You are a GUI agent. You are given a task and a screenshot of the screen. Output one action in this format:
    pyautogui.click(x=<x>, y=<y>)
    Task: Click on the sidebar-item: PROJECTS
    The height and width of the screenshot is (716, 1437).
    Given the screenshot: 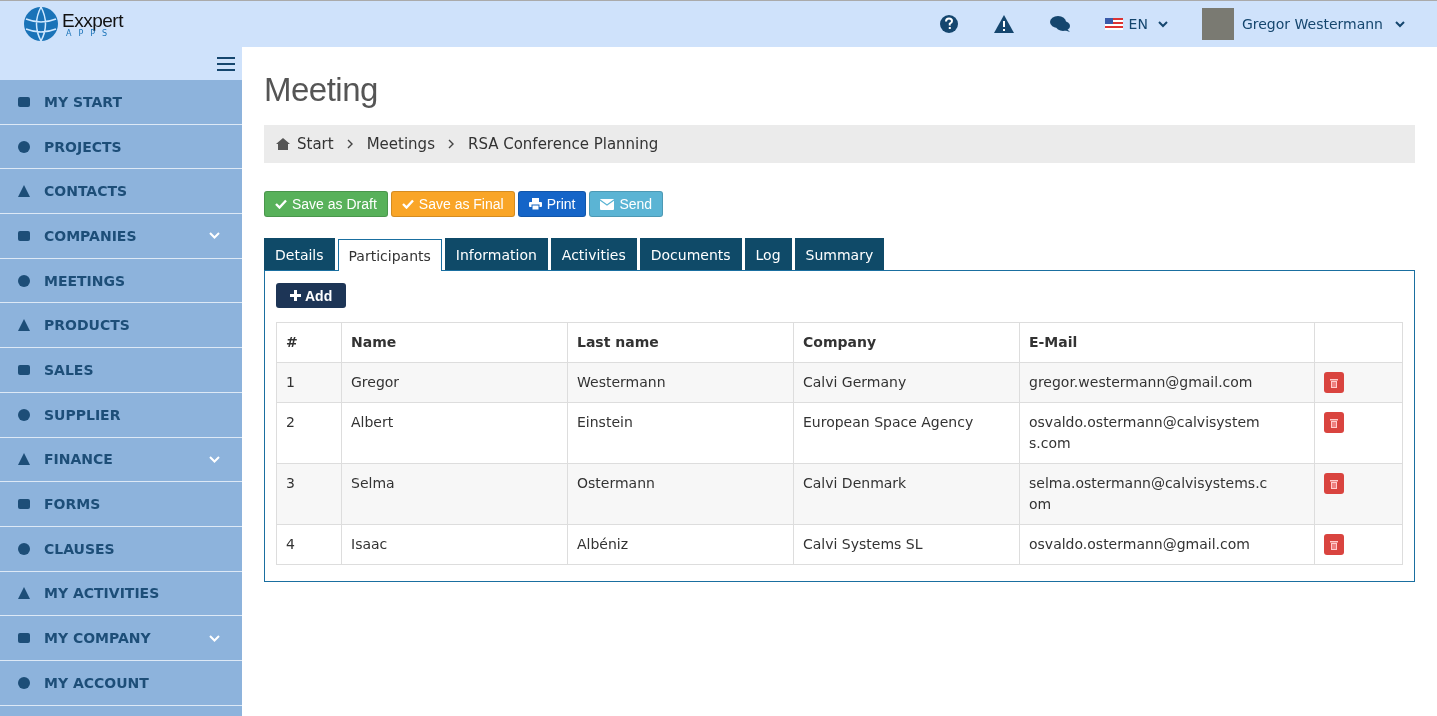 What is the action you would take?
    pyautogui.click(x=121, y=147)
    